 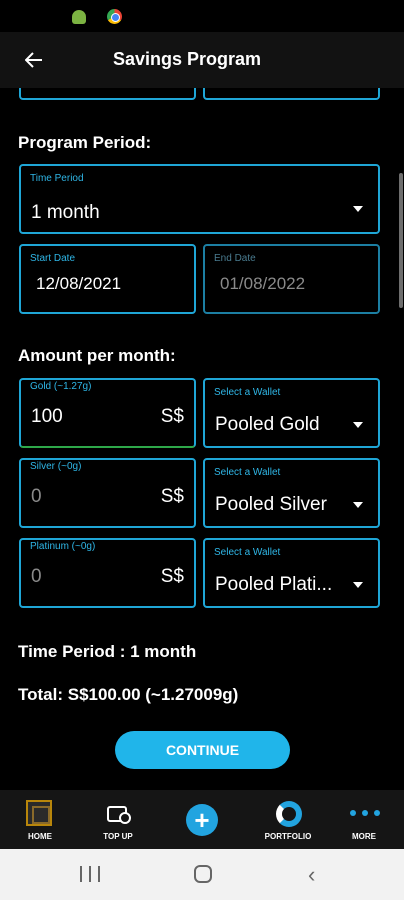 What do you see at coordinates (97, 355) in the screenshot?
I see `amount-per-month-heading: Amount per month:` at bounding box center [97, 355].